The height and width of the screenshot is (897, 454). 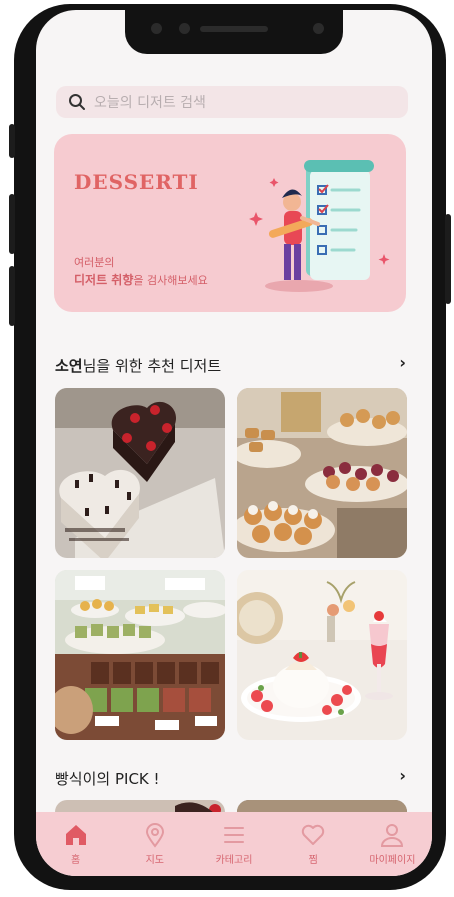 What do you see at coordinates (12, 296) in the screenshot?
I see `volume-down-button` at bounding box center [12, 296].